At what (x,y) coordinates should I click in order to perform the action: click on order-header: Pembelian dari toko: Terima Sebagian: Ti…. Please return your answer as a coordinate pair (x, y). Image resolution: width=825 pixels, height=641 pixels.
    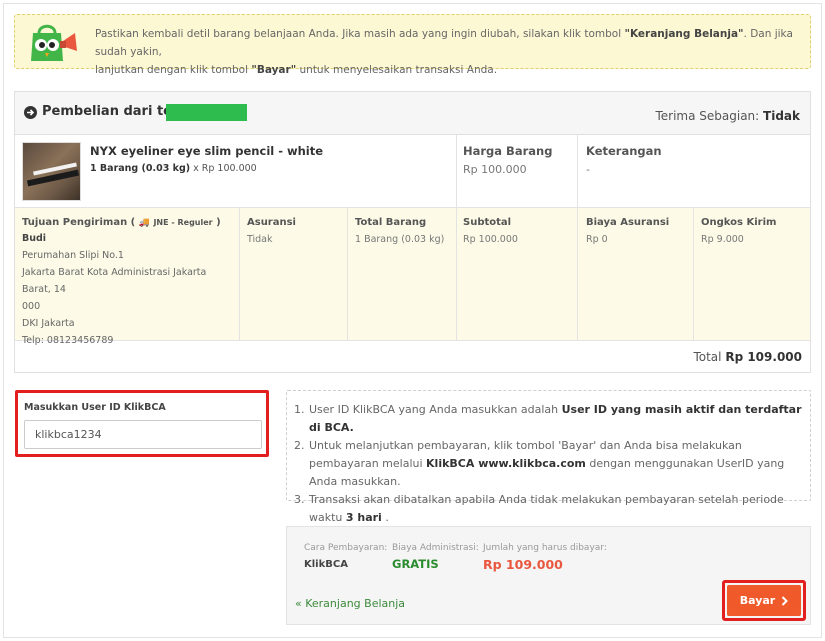
    Looking at the image, I should click on (412, 113).